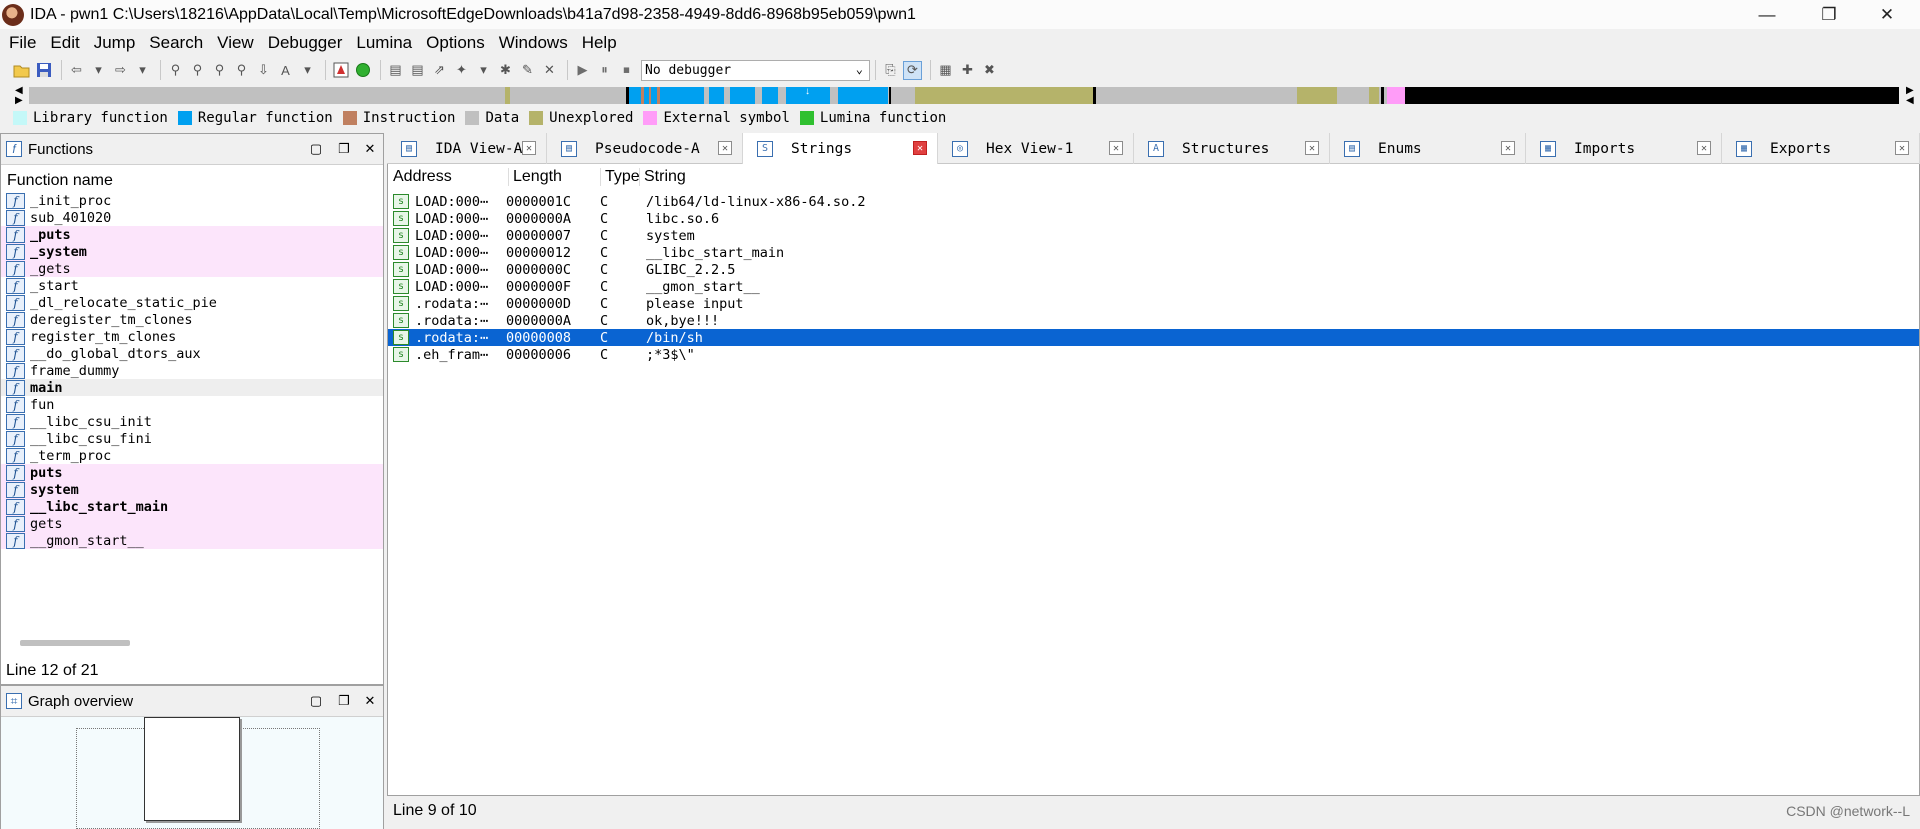 The height and width of the screenshot is (829, 1920). What do you see at coordinates (549, 70) in the screenshot?
I see `delete-icon: ✕` at bounding box center [549, 70].